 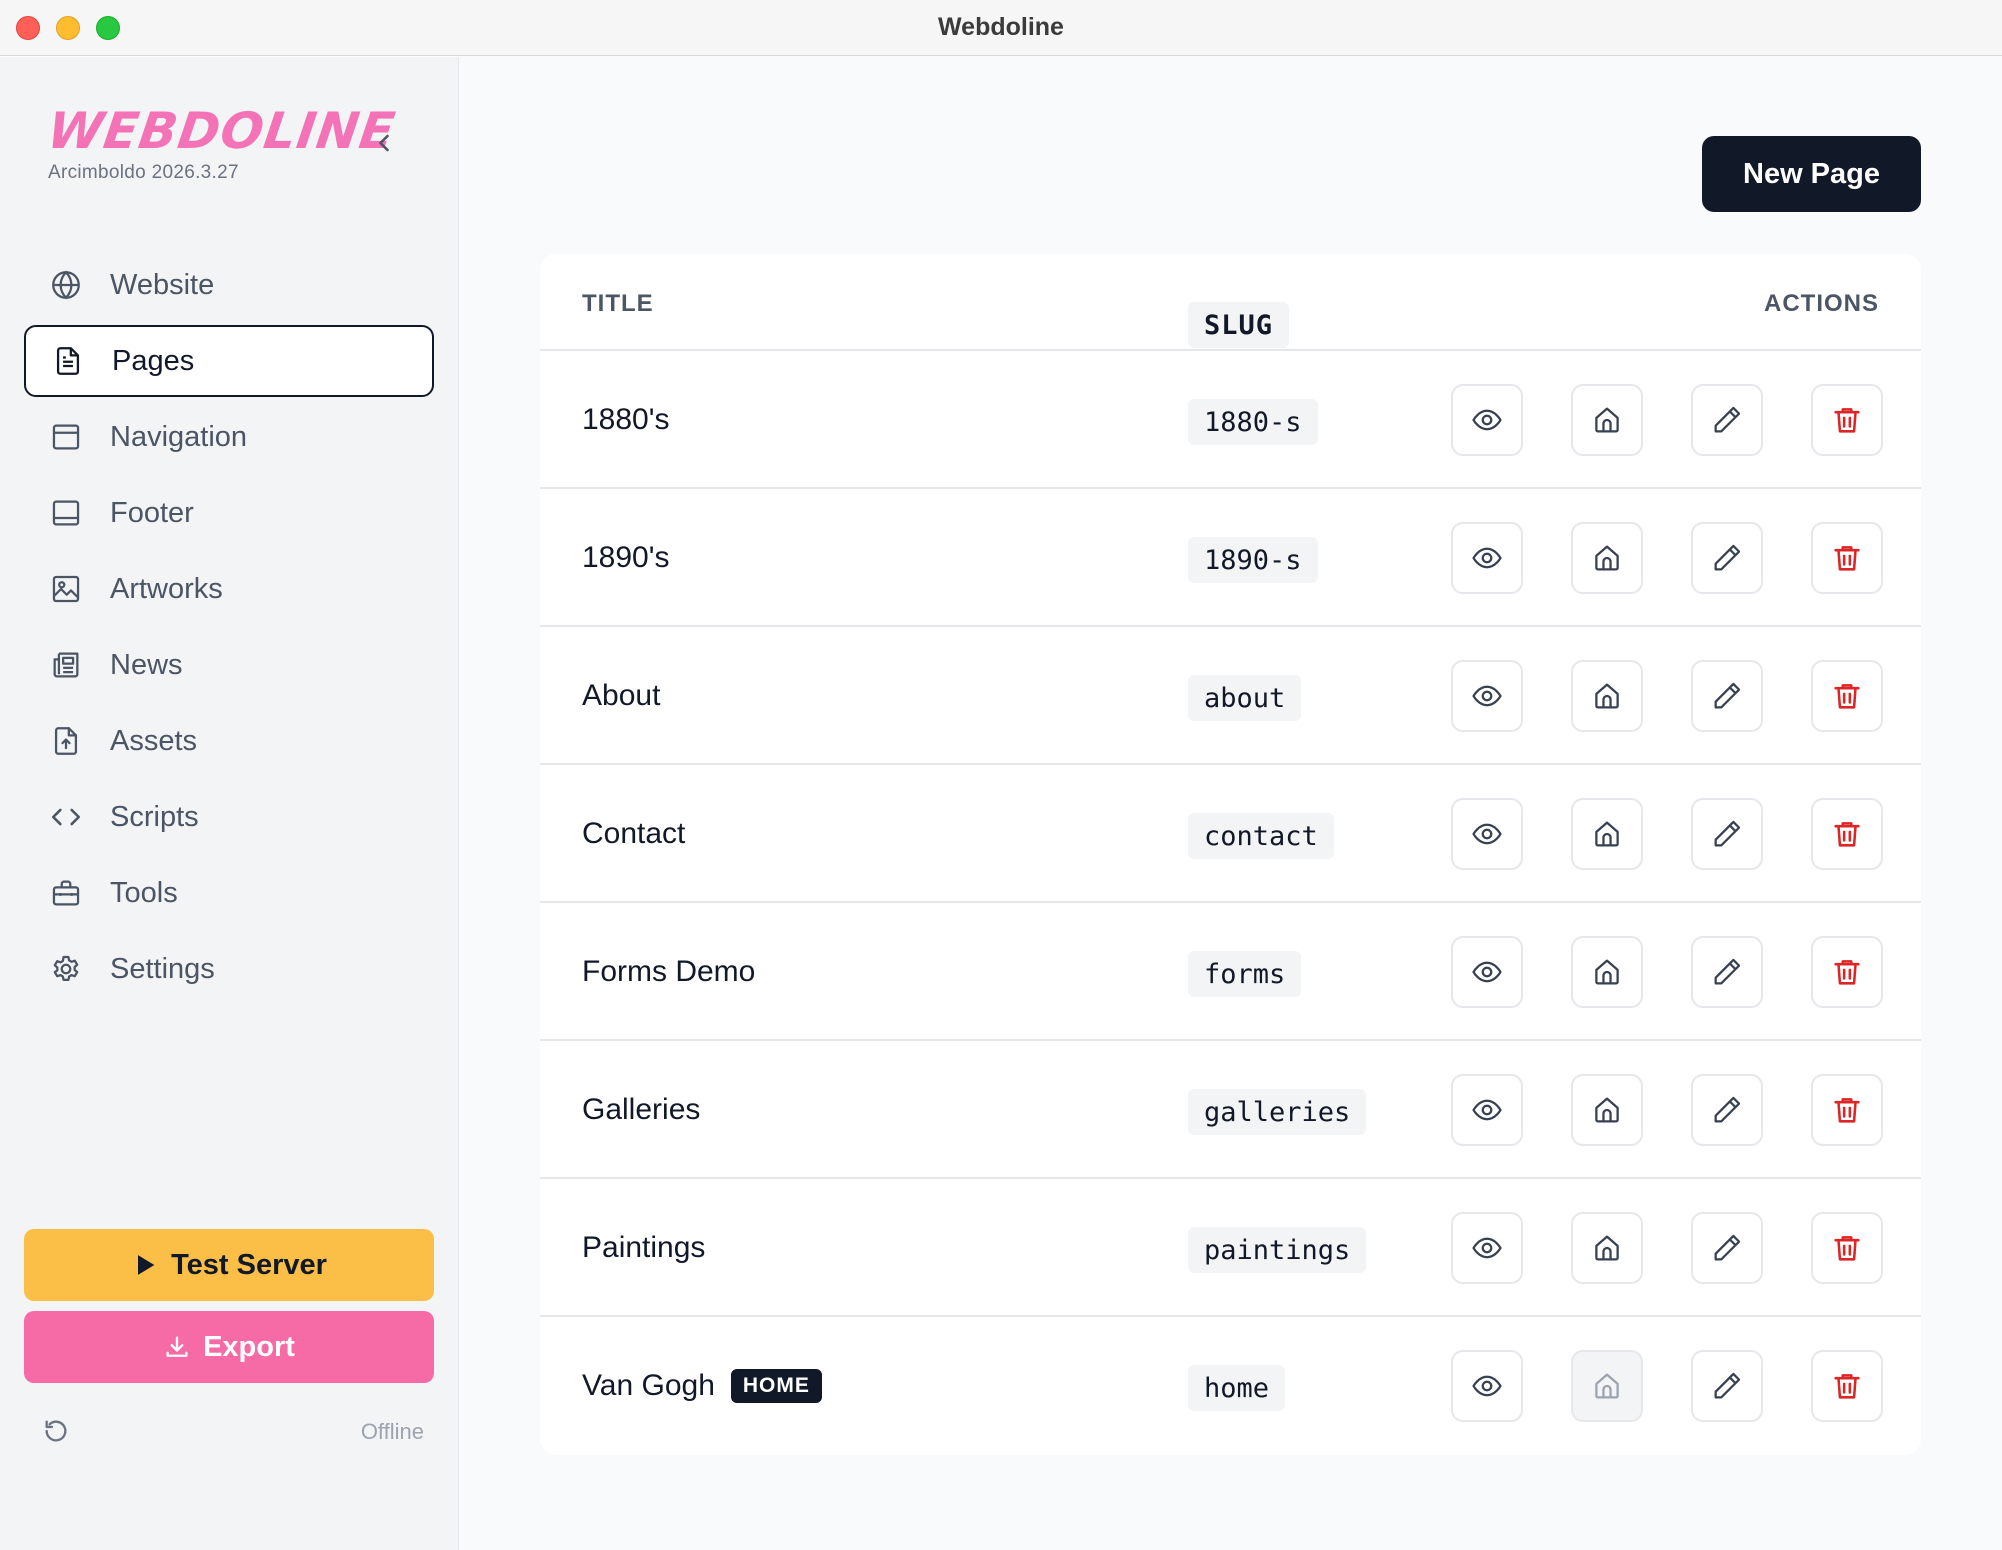 What do you see at coordinates (162, 284) in the screenshot?
I see `sidebar-item-label: Website` at bounding box center [162, 284].